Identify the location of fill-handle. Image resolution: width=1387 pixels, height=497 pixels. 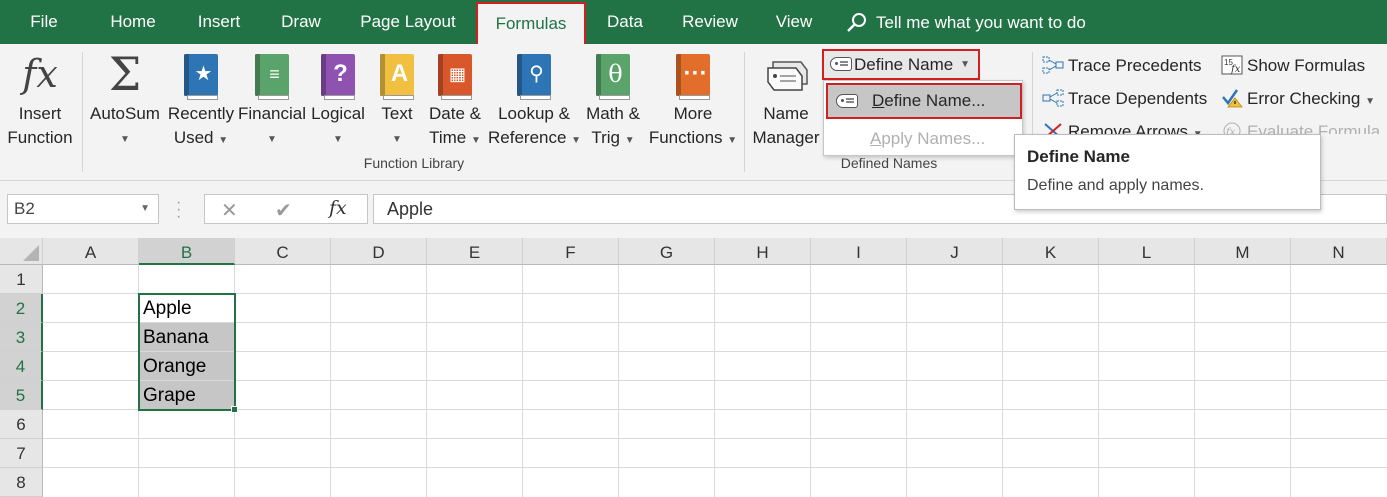
(234, 409).